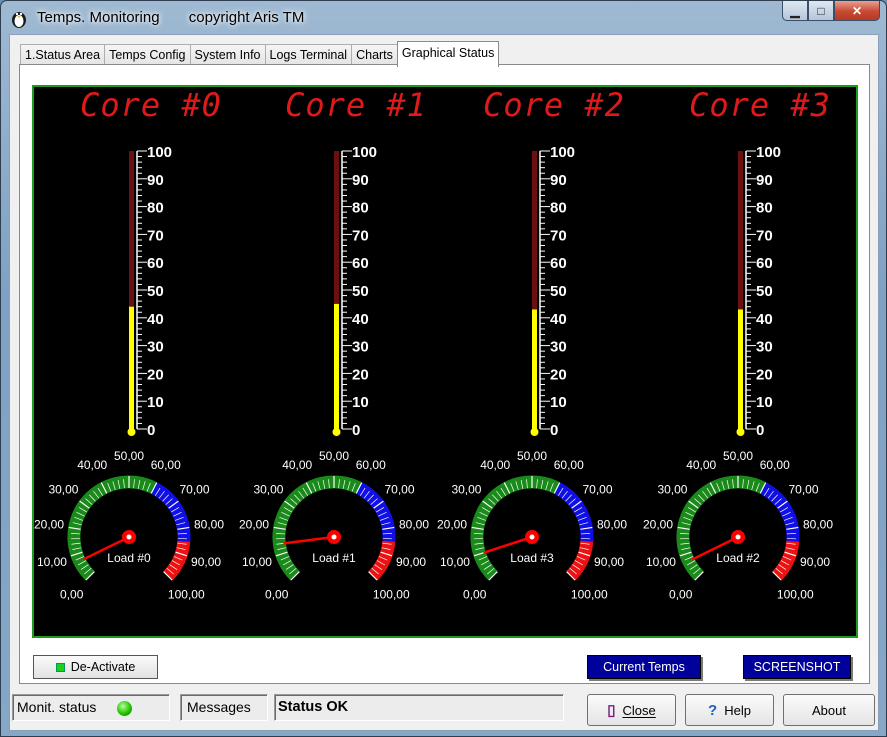 The width and height of the screenshot is (887, 737). I want to click on app-penguin-icon, so click(19, 20).